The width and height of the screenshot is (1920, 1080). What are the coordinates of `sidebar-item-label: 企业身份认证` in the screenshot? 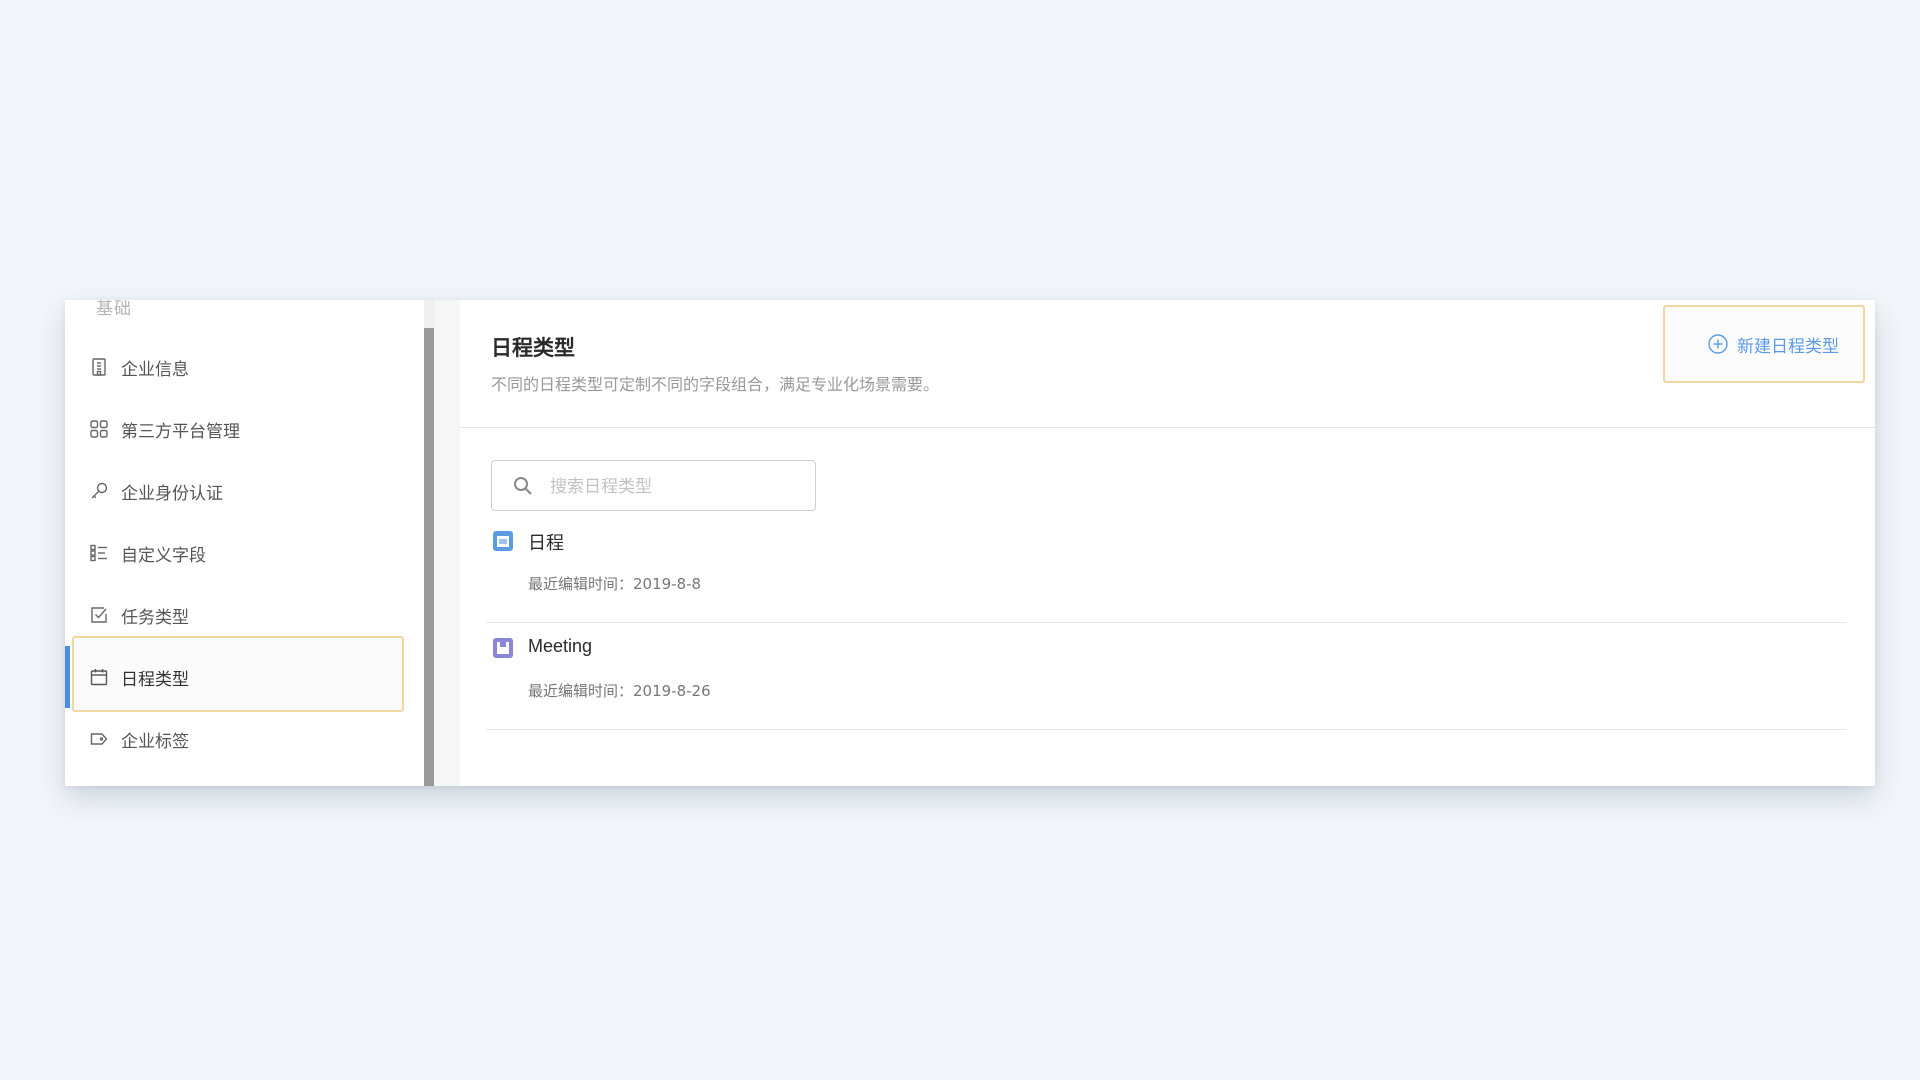 It's located at (172, 493).